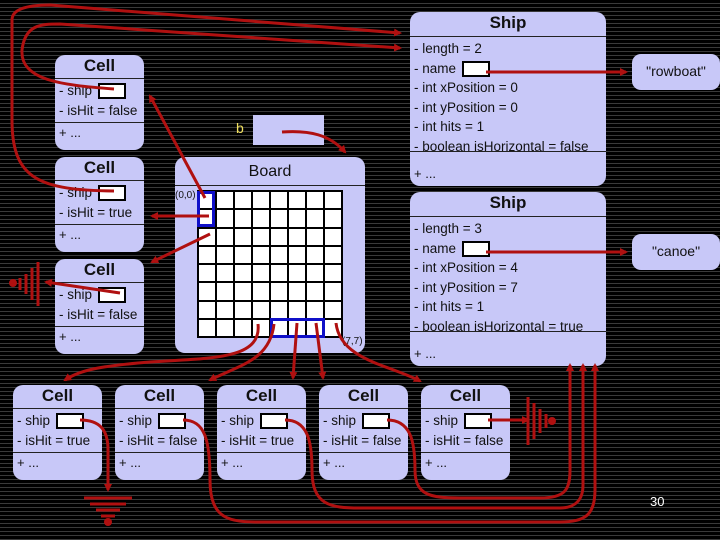 The height and width of the screenshot is (540, 720). What do you see at coordinates (240, 128) in the screenshot?
I see `board-ref-label: b` at bounding box center [240, 128].